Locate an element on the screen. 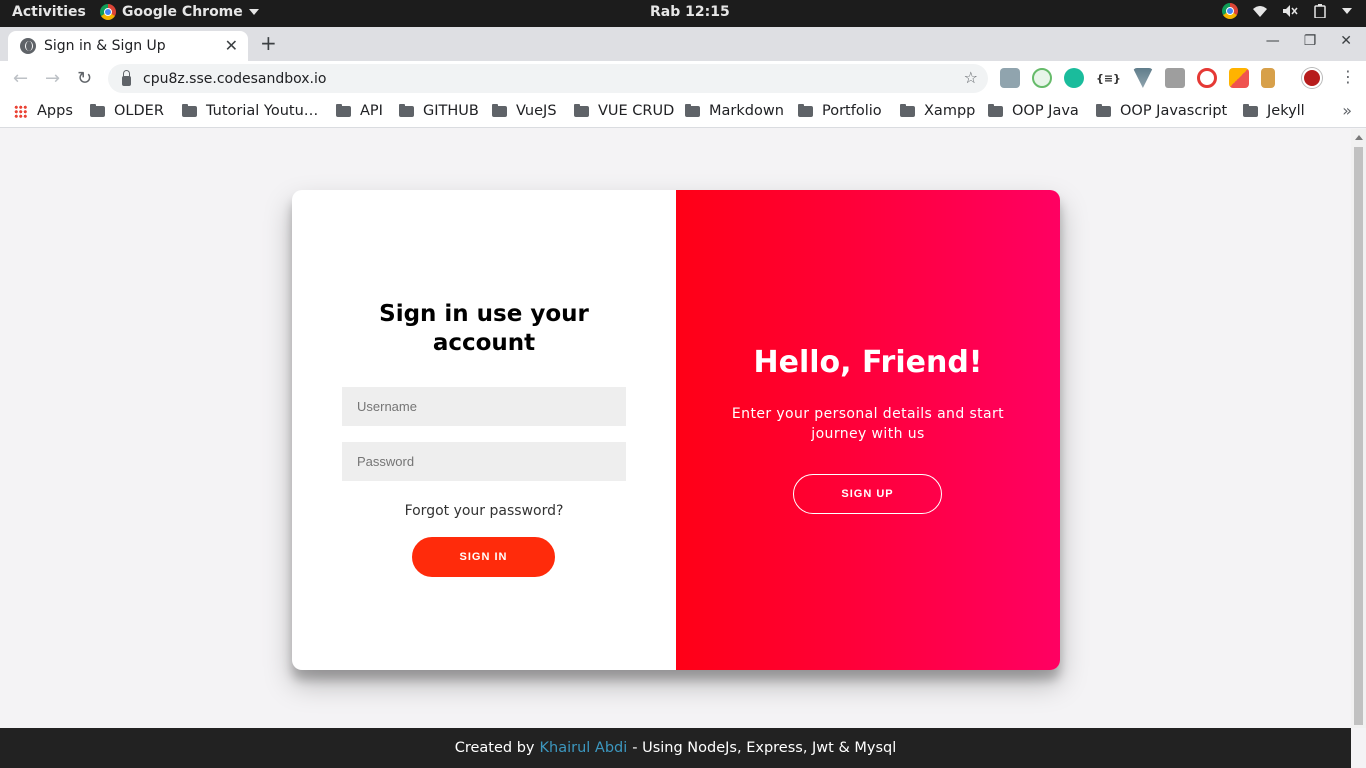 This screenshot has height=768, width=1366. author-link: Khairul Abdi is located at coordinates (584, 748).